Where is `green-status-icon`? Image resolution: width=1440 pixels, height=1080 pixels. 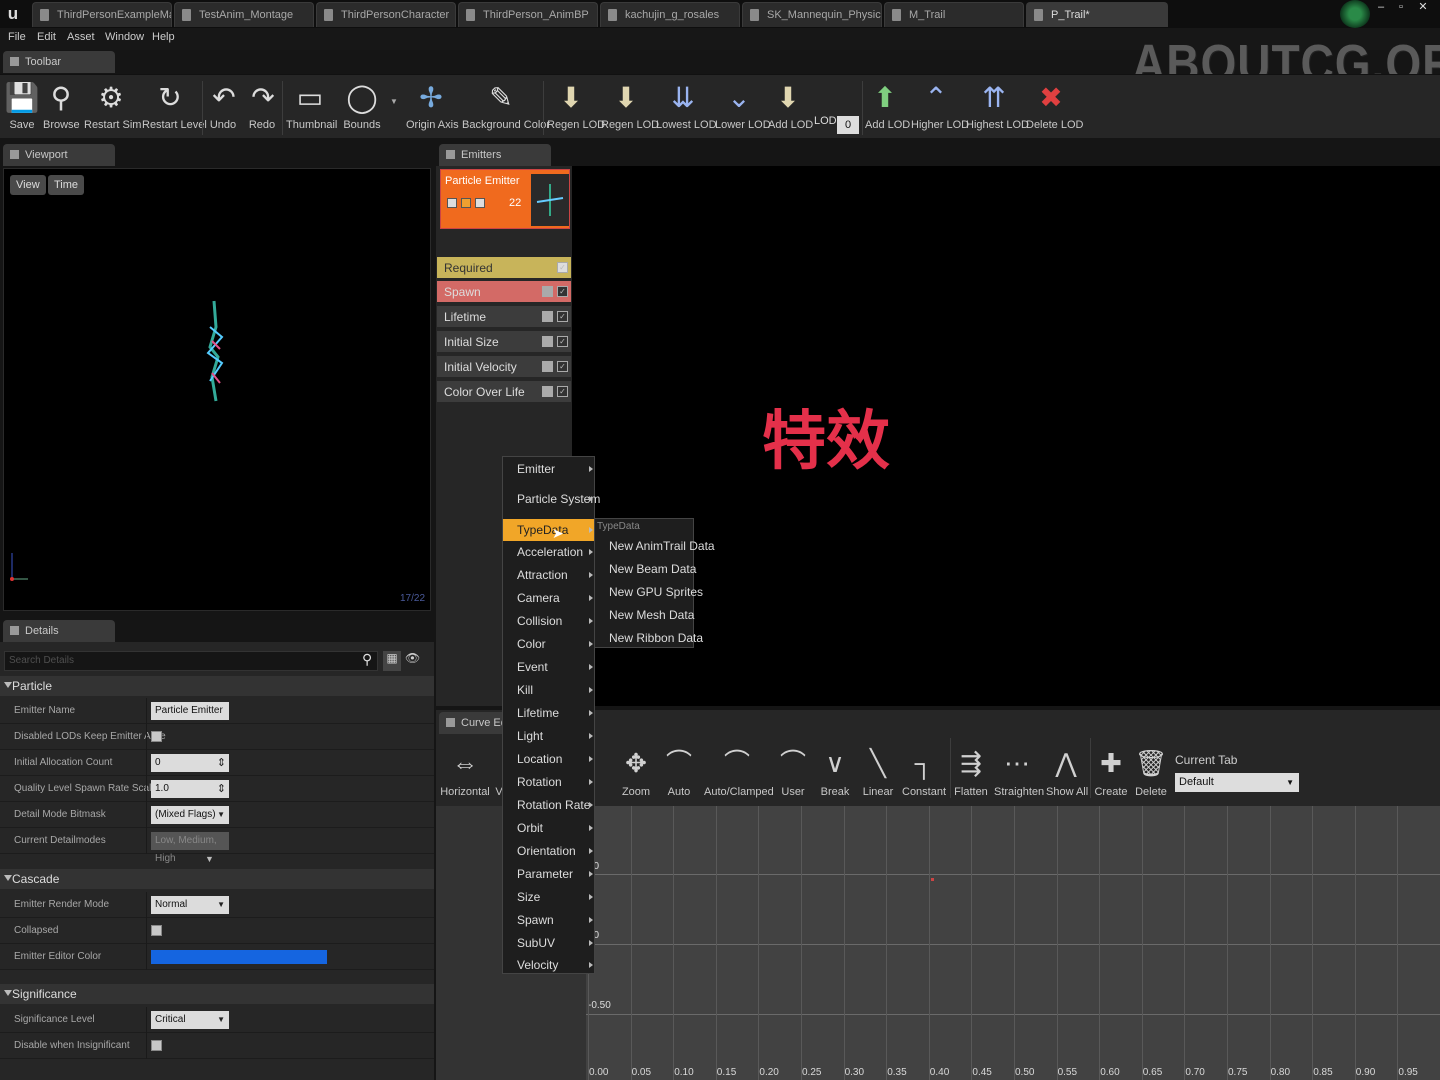 green-status-icon is located at coordinates (1355, 14).